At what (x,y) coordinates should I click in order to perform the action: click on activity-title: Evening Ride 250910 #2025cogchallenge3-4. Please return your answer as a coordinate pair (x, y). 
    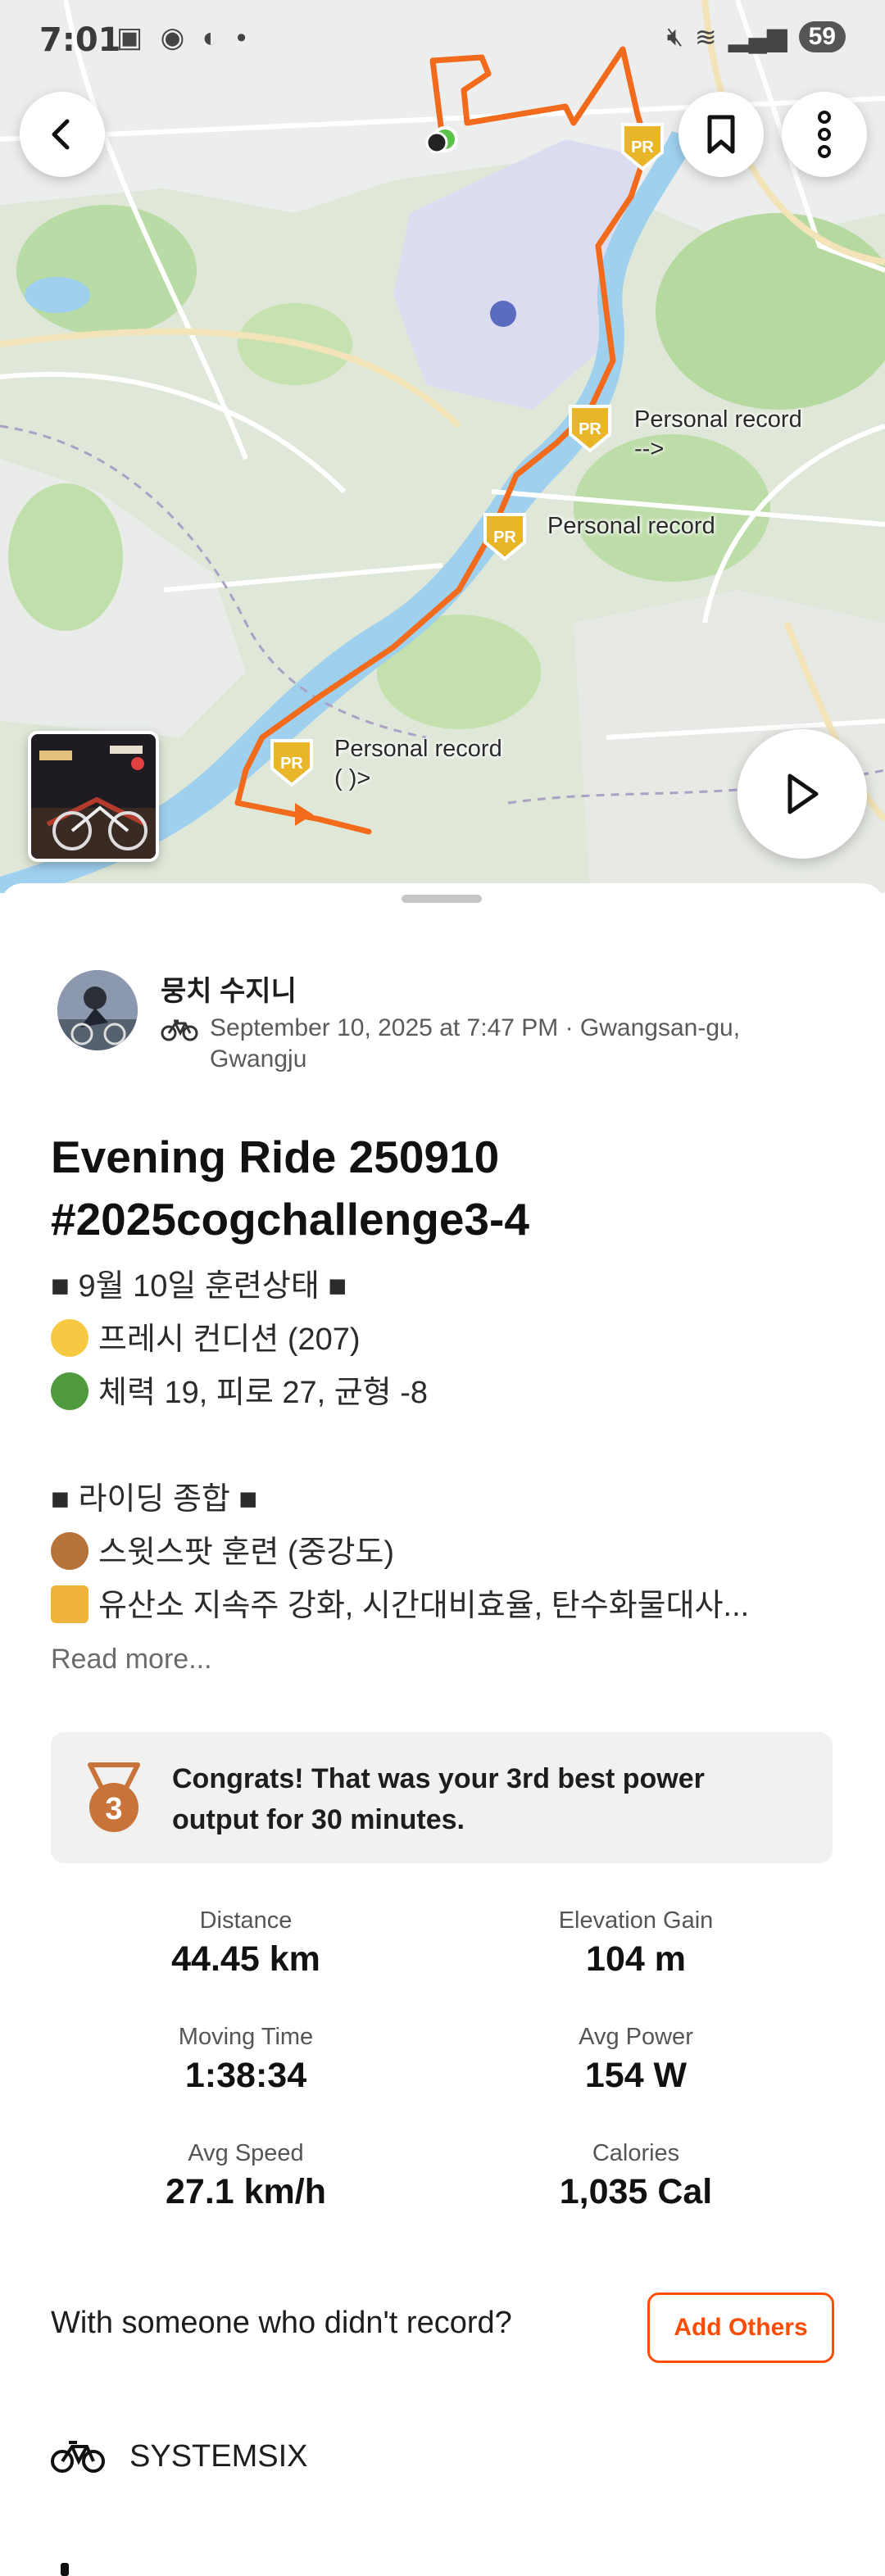
    Looking at the image, I should click on (290, 1188).